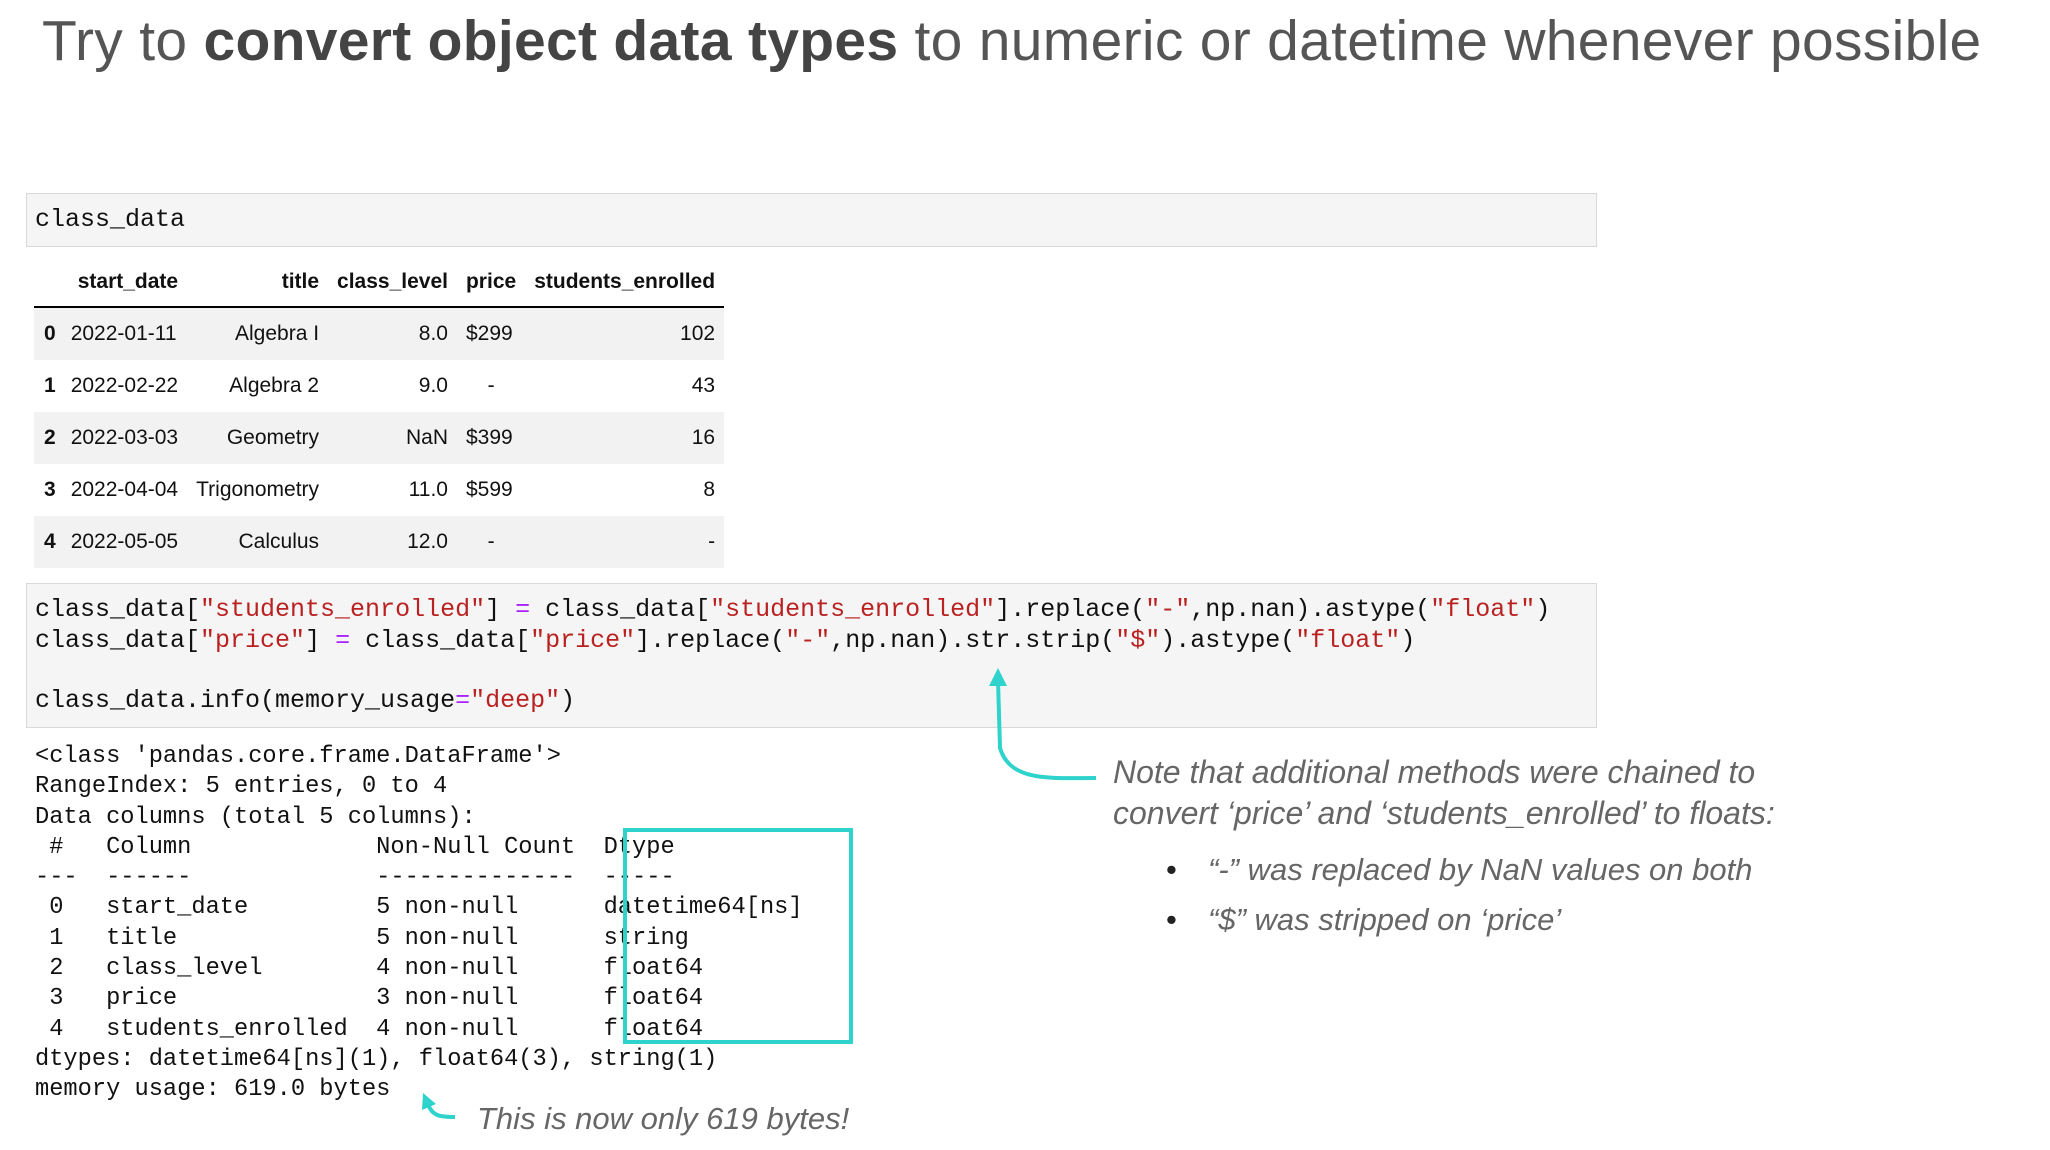  Describe the element at coordinates (433, 385) in the screenshot. I see `cell-class-level: 9.0` at that location.